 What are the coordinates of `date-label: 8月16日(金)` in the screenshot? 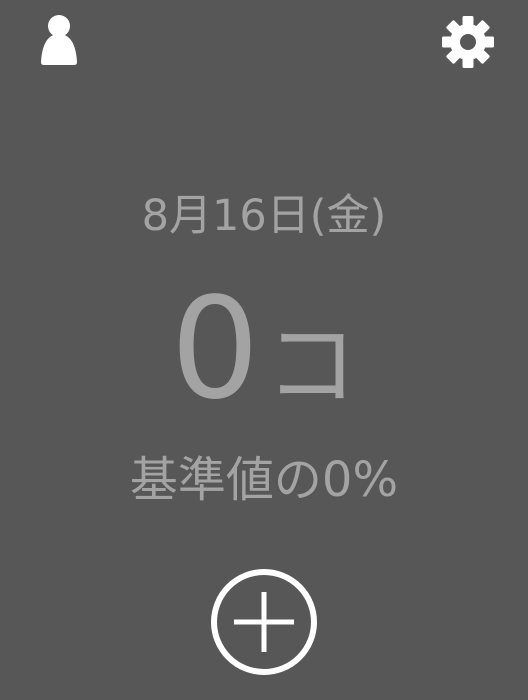 It's located at (264, 216).